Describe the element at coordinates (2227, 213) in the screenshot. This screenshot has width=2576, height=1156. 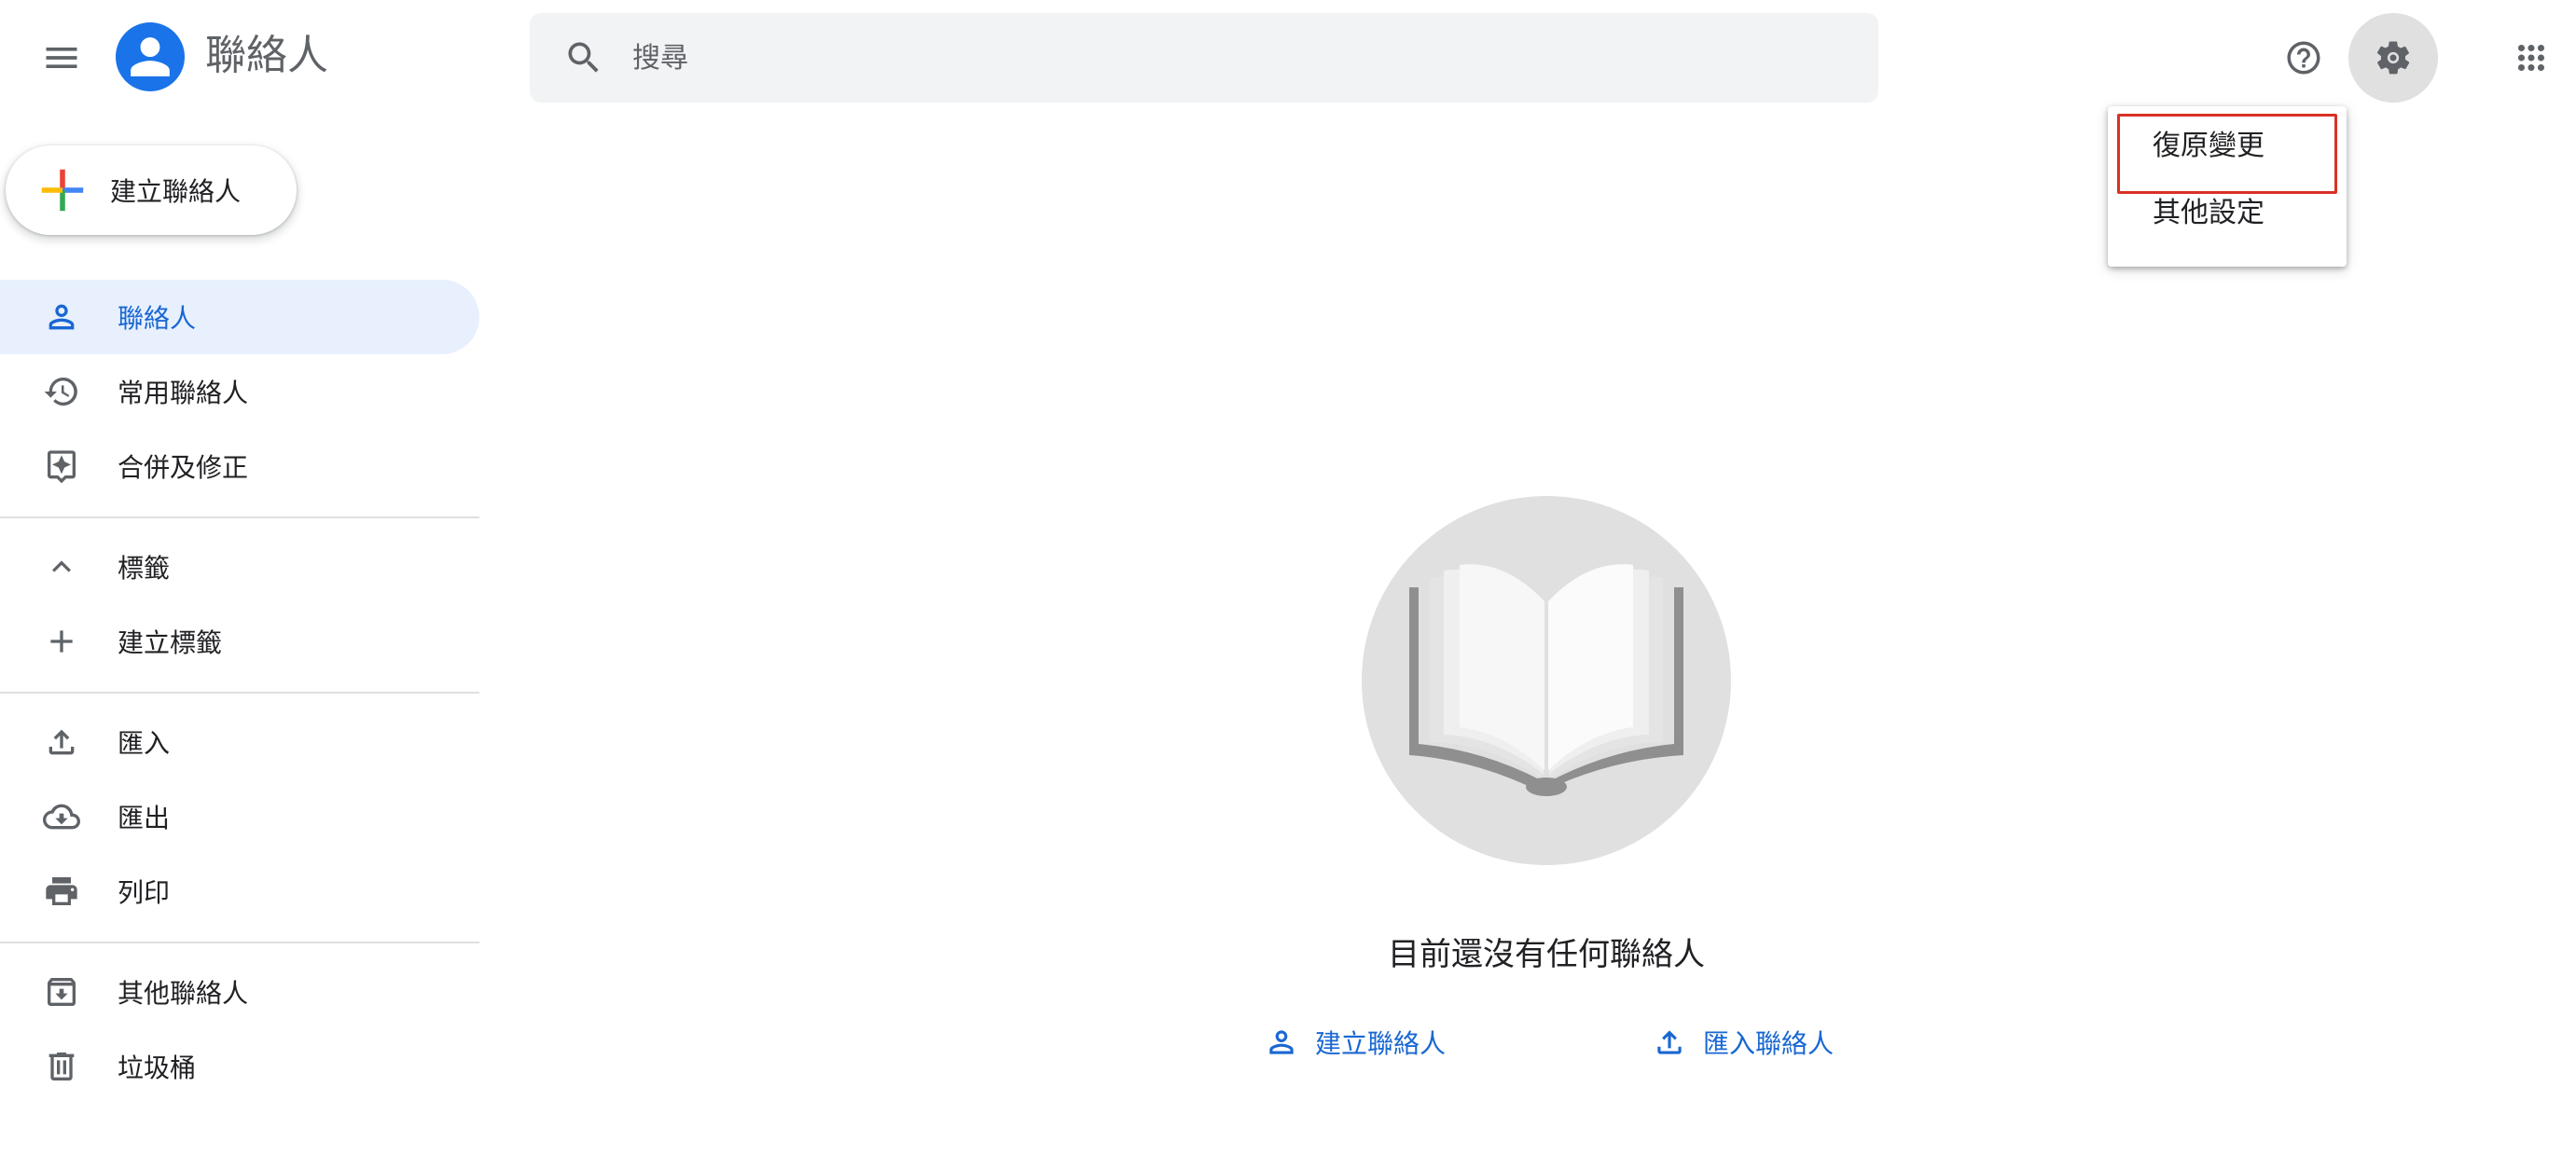
I see `menu-item-more-settings: 其他設定` at that location.